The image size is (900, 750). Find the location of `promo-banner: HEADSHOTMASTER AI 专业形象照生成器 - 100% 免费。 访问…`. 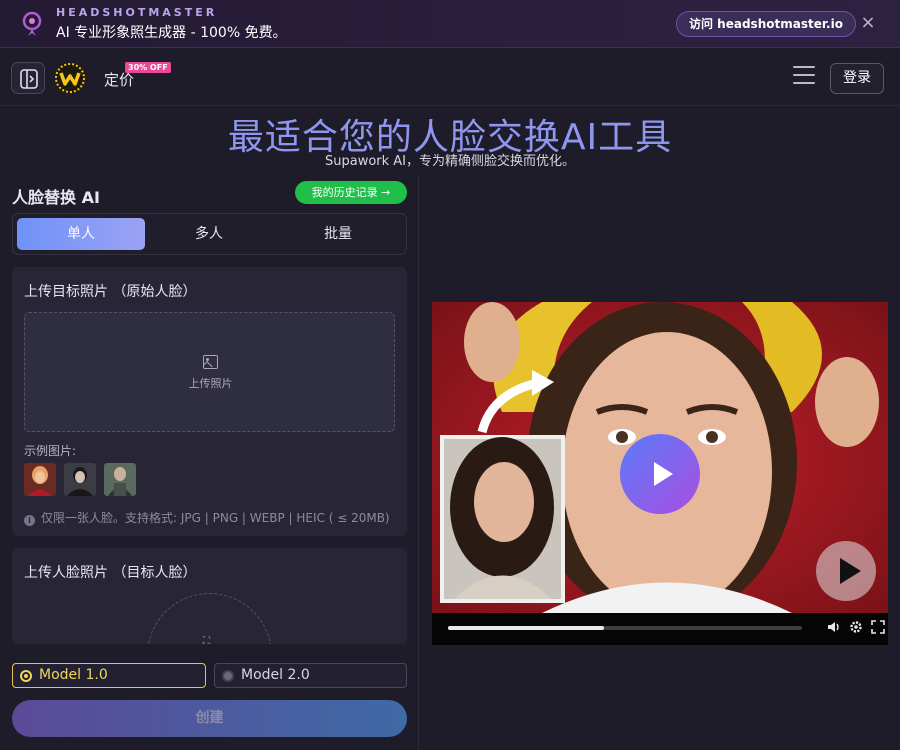

promo-banner: HEADSHOTMASTER AI 专业形象照生成器 - 100% 免费。 访问… is located at coordinates (450, 24).